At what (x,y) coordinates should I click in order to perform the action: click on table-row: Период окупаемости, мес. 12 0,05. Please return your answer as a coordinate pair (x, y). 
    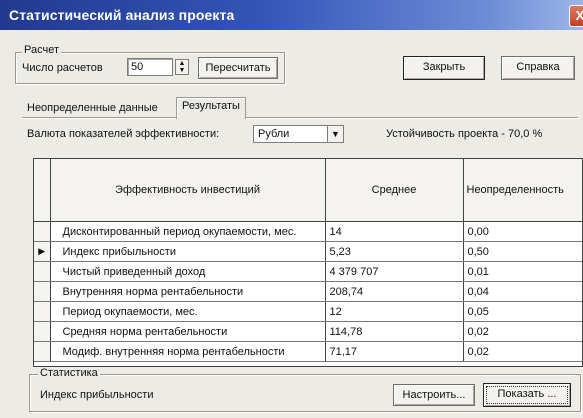
    Looking at the image, I should click on (308, 311).